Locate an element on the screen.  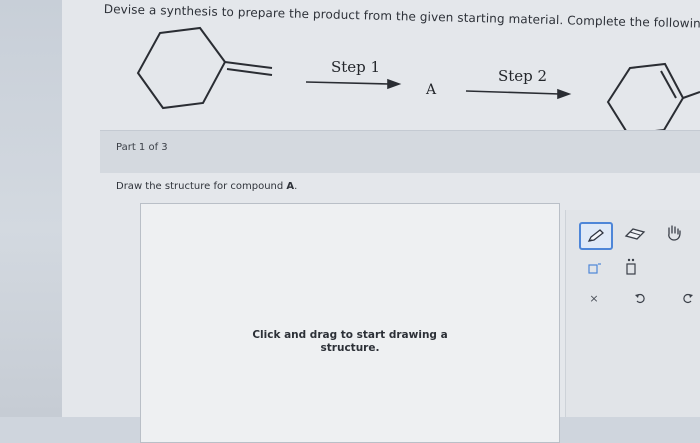
template-icon is located at coordinates (594, 268).